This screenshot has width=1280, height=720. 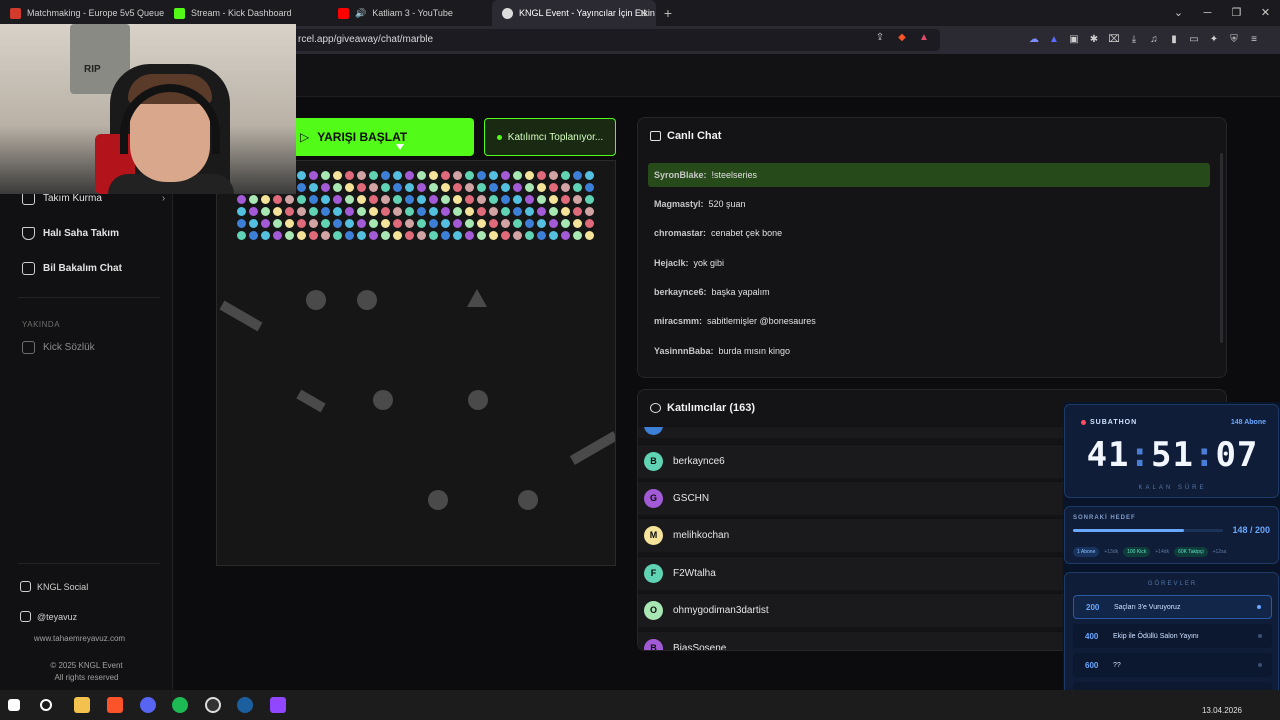 I want to click on footer-site: www.tahaemreyavuz.com, so click(x=83, y=638).